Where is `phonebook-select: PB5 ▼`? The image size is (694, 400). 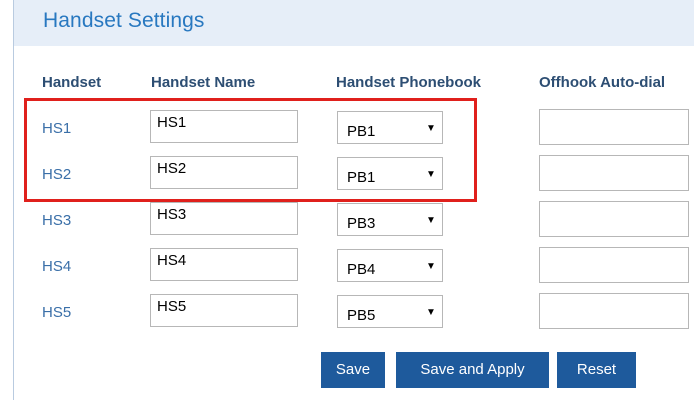
phonebook-select: PB5 ▼ is located at coordinates (390, 311).